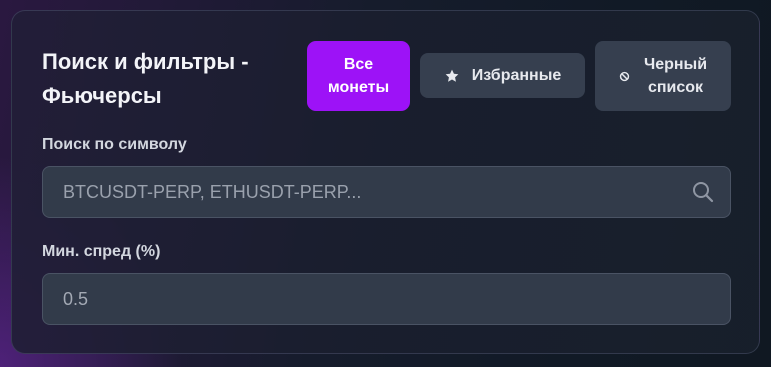 This screenshot has height=367, width=771. I want to click on blacklist-label: Черный список, so click(675, 76).